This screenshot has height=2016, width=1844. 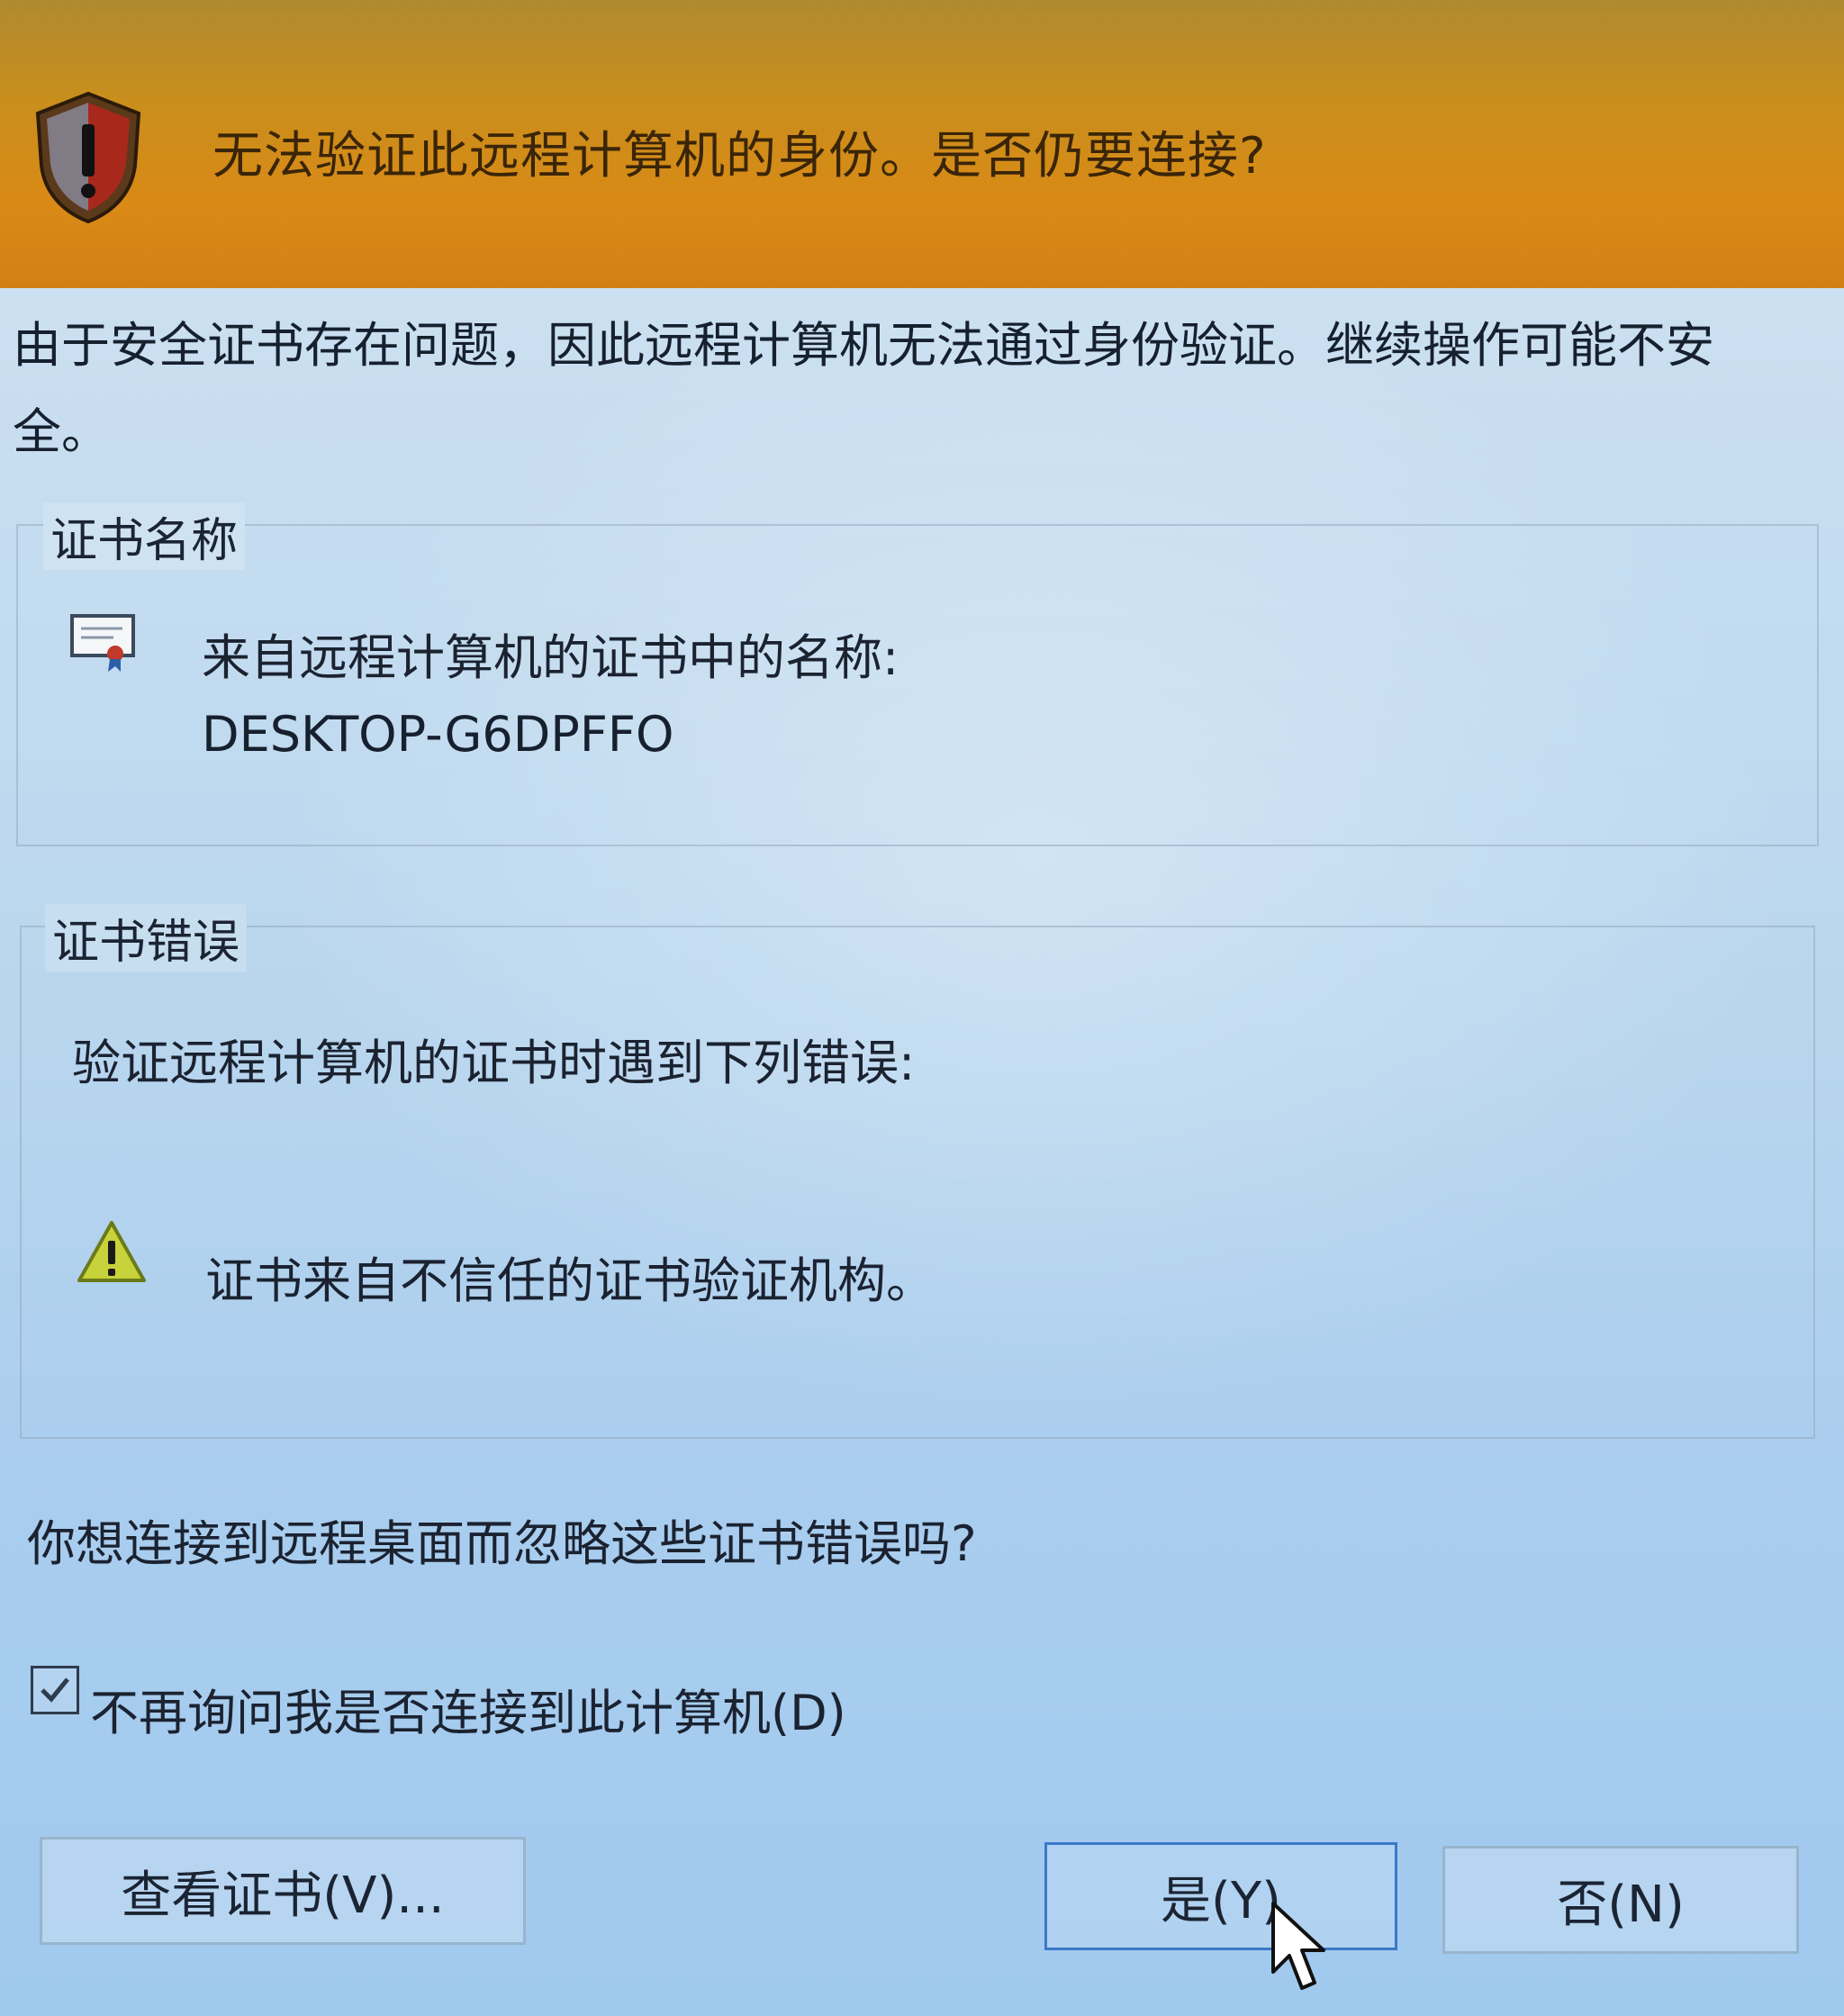 What do you see at coordinates (1298, 1946) in the screenshot?
I see `mouse-cursor-icon` at bounding box center [1298, 1946].